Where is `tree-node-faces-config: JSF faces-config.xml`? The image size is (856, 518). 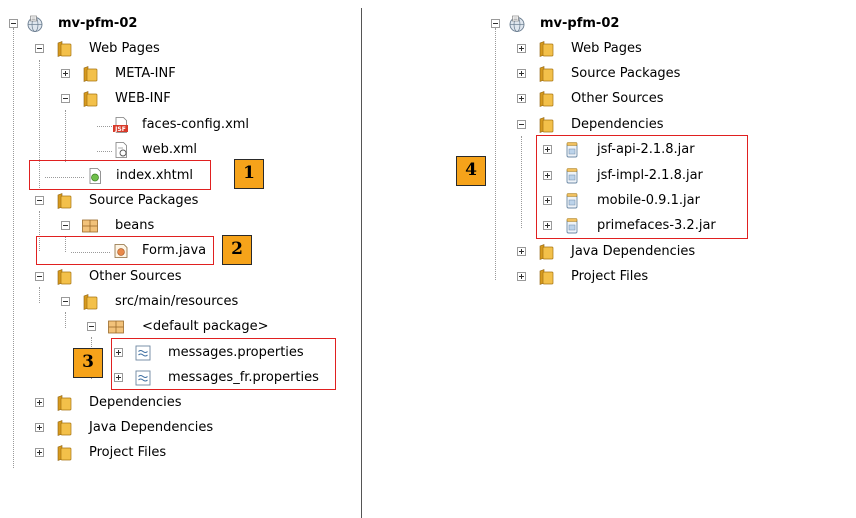
tree-node-faces-config: JSF faces-config.xml is located at coordinates (135, 125).